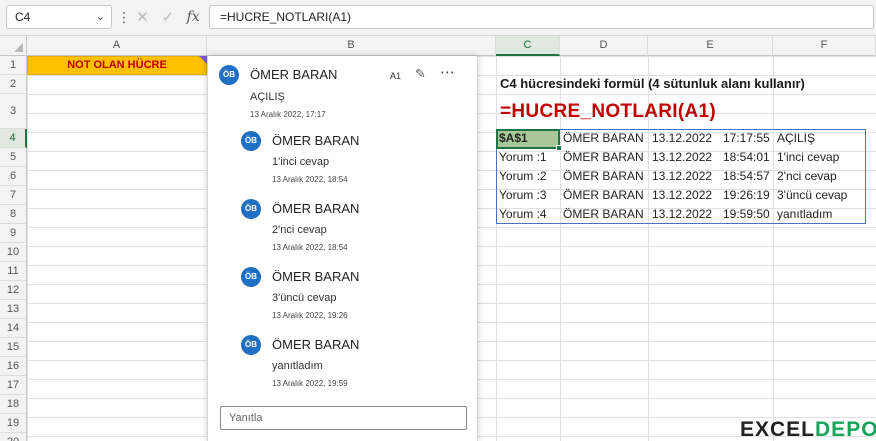 The height and width of the screenshot is (441, 876). What do you see at coordinates (13, 290) in the screenshot?
I see `row-header-12: 12` at bounding box center [13, 290].